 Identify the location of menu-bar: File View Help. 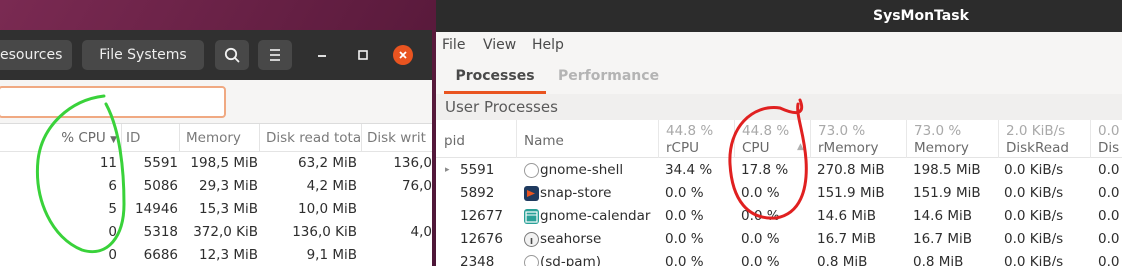
(779, 45).